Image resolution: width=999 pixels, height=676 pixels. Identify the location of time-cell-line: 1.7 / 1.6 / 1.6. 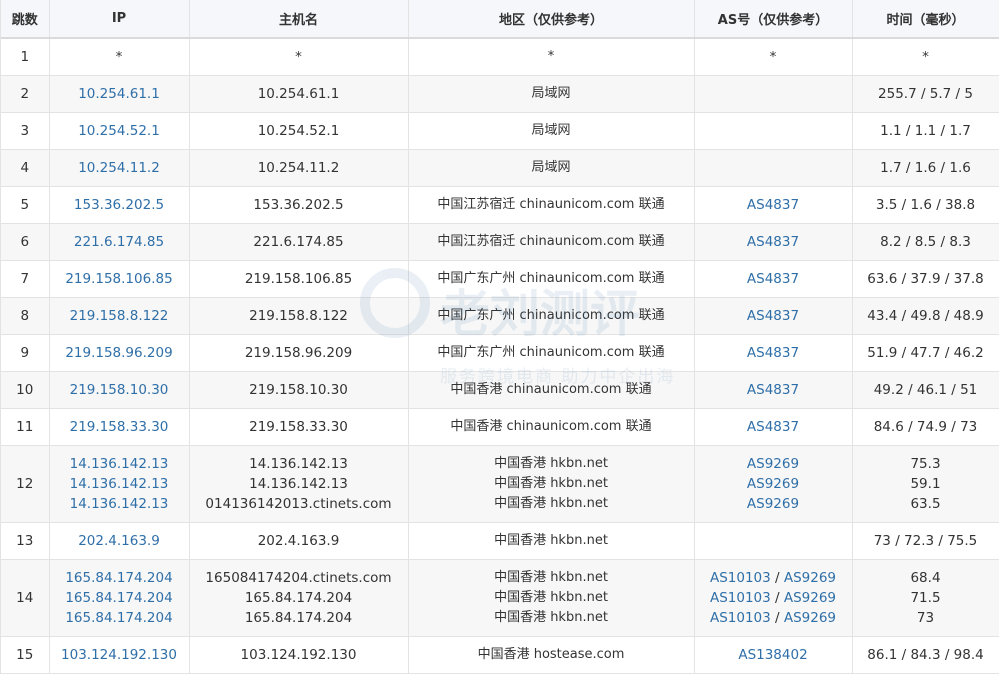
(926, 168).